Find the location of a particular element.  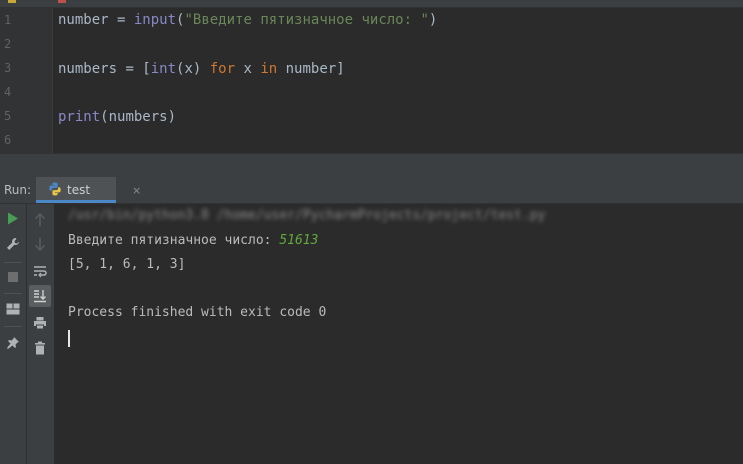

line-number: 1 is located at coordinates (8, 20).